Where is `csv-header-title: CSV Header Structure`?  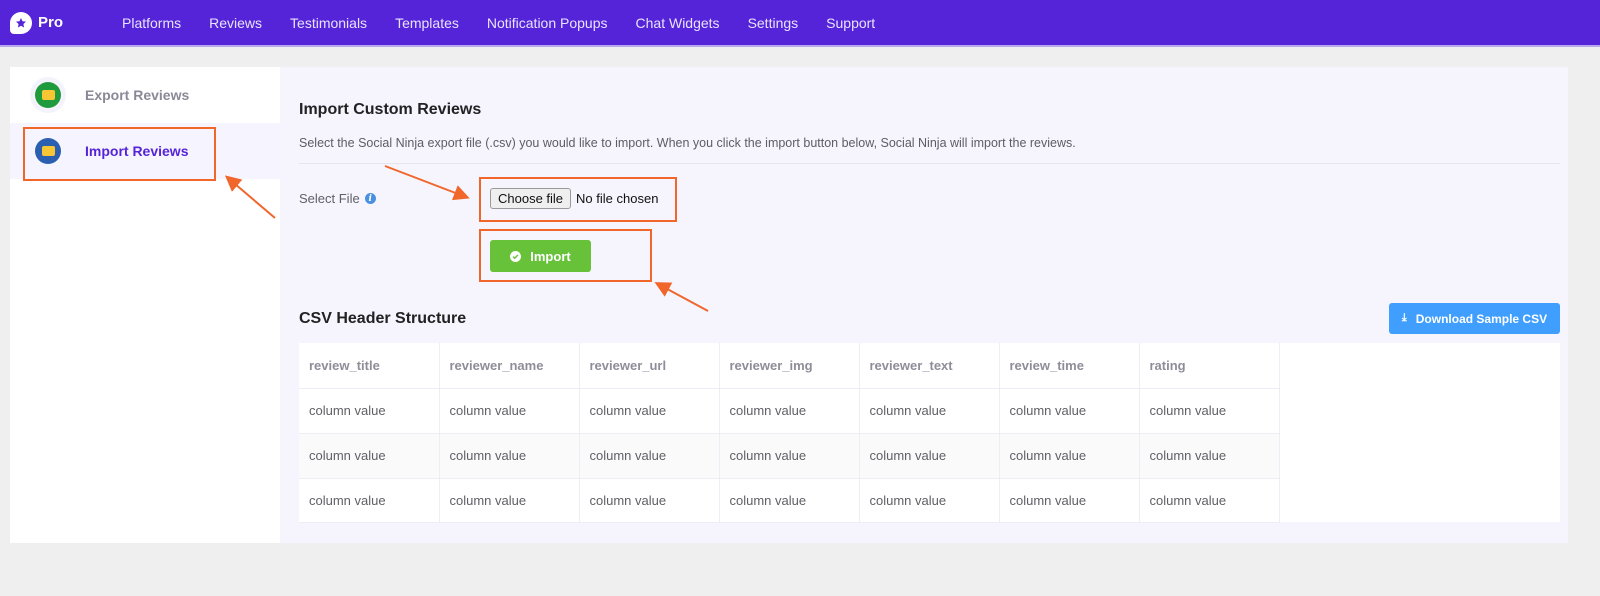 csv-header-title: CSV Header Structure is located at coordinates (383, 318).